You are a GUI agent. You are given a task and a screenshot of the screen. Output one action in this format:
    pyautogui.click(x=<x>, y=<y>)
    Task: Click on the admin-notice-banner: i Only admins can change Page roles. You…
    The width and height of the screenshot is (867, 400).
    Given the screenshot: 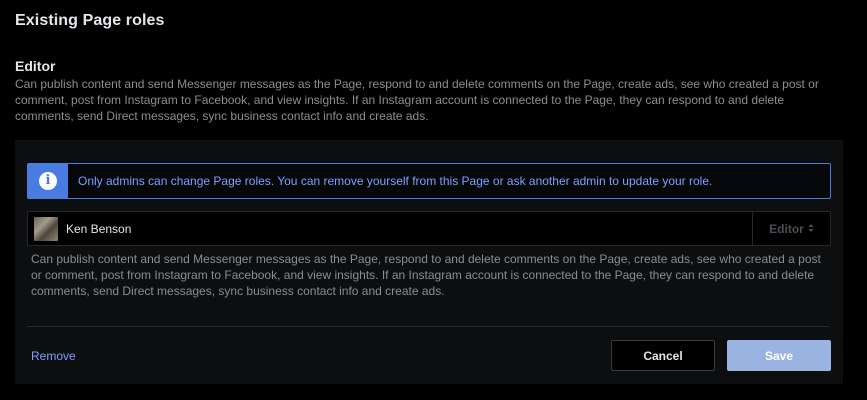 What is the action you would take?
    pyautogui.click(x=429, y=181)
    